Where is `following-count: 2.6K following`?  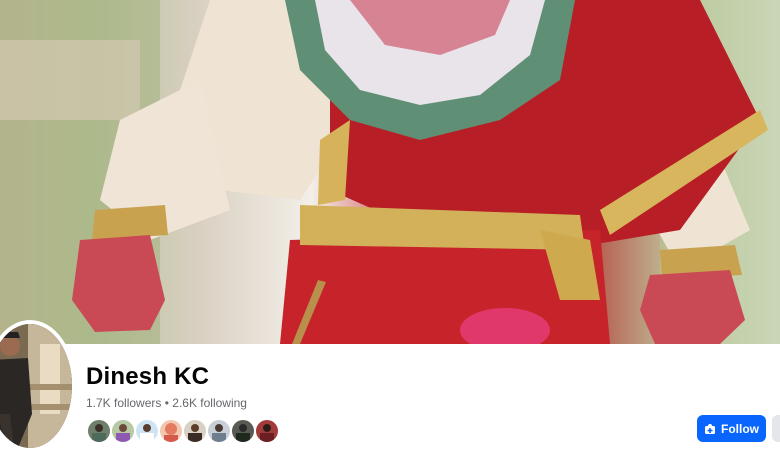
following-count: 2.6K following is located at coordinates (209, 403).